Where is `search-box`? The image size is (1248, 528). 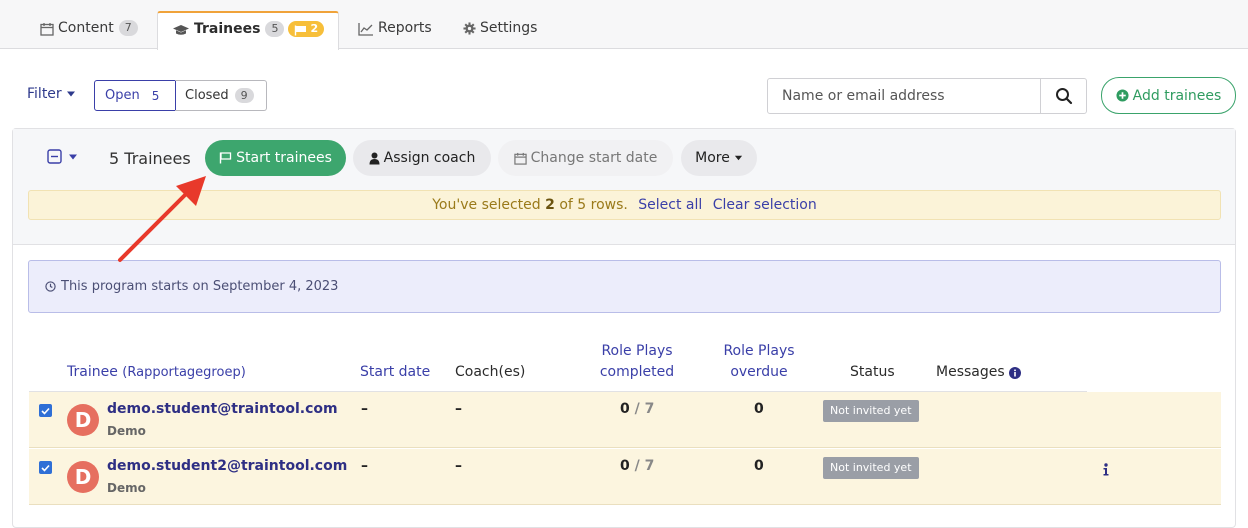 search-box is located at coordinates (927, 96).